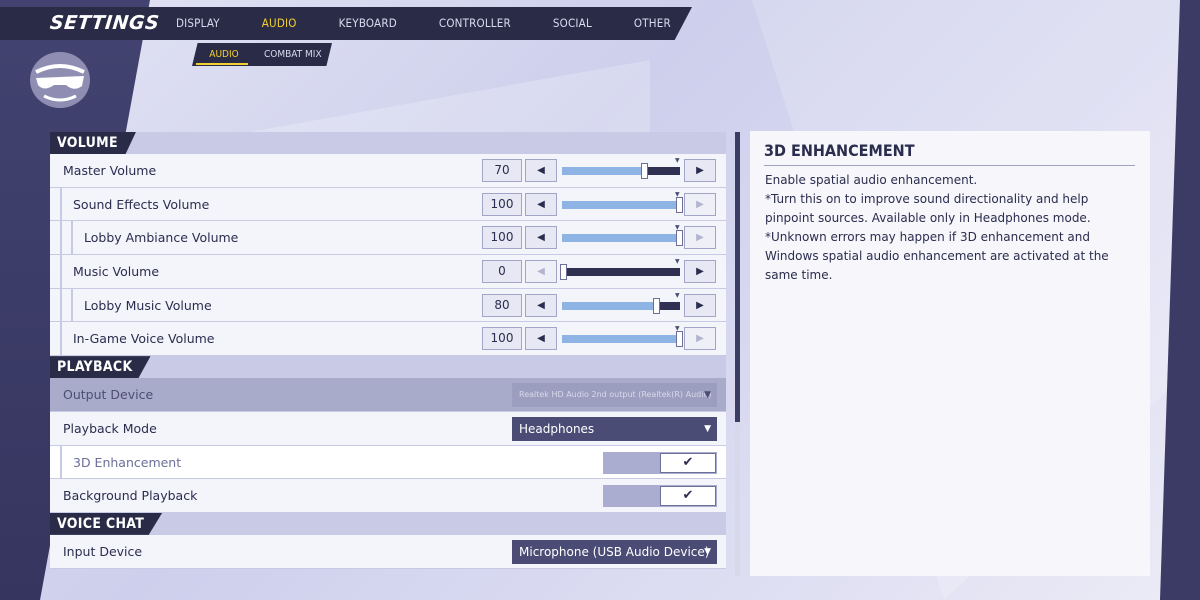  What do you see at coordinates (108, 395) in the screenshot?
I see `setting-label: Output Device` at bounding box center [108, 395].